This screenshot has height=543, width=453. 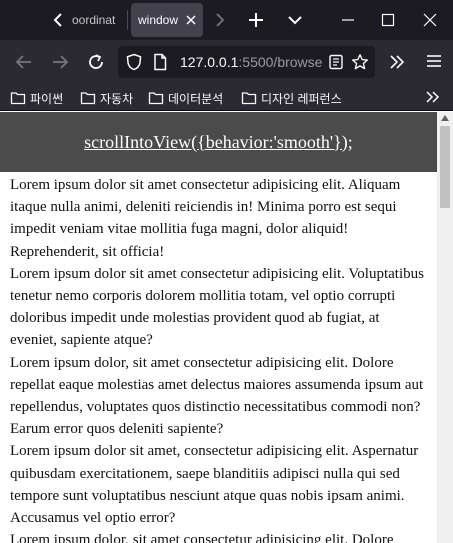 I want to click on window-close-icon, so click(x=430, y=20).